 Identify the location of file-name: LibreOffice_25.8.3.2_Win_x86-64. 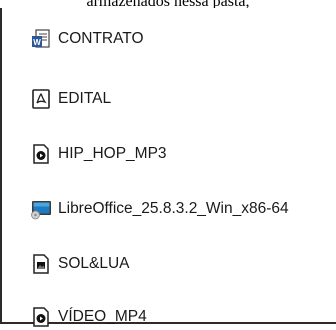
(173, 208).